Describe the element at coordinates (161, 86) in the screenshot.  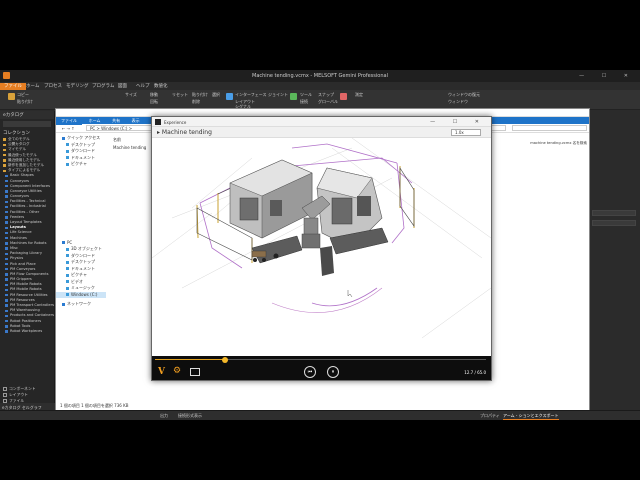
I see `tab-numeric: 数値化` at that location.